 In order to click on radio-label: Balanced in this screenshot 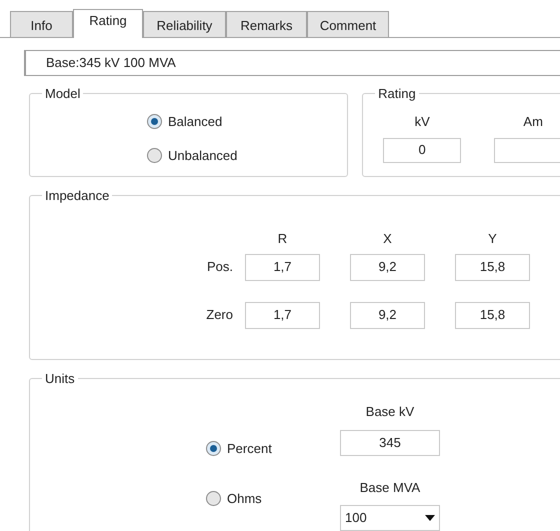, I will do `click(195, 122)`.